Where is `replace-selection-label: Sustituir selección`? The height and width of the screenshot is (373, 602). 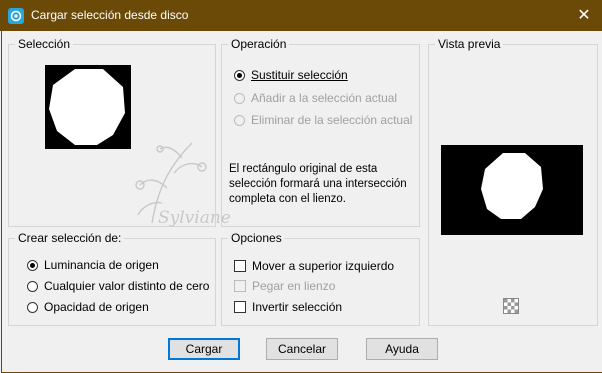
replace-selection-label: Sustituir selección is located at coordinates (299, 75).